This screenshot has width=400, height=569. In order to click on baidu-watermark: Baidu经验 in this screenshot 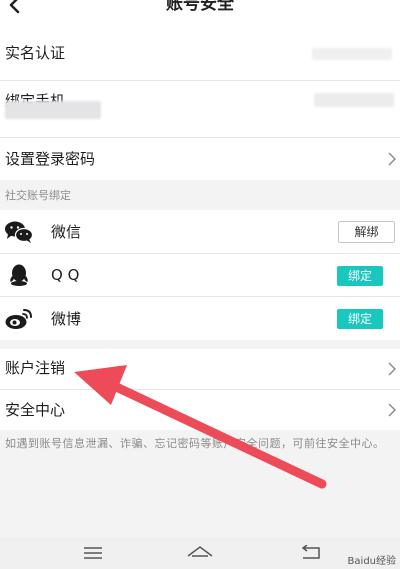, I will do `click(371, 561)`.